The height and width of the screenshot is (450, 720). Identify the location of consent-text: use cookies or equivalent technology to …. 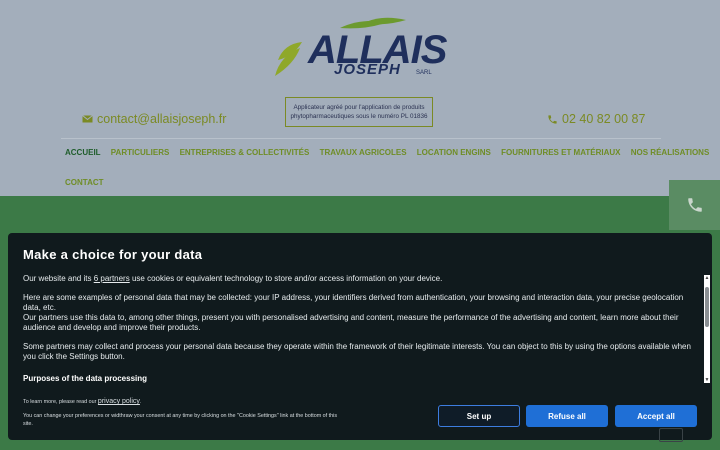
(286, 278).